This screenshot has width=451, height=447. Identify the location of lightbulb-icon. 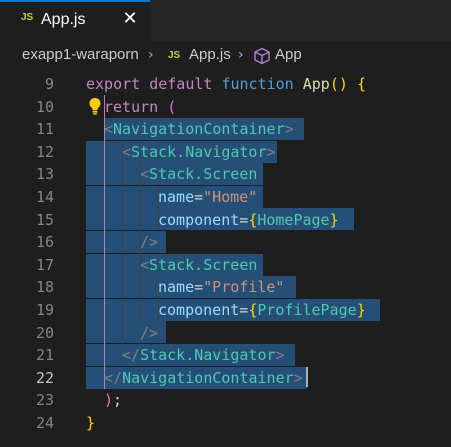
(95, 106).